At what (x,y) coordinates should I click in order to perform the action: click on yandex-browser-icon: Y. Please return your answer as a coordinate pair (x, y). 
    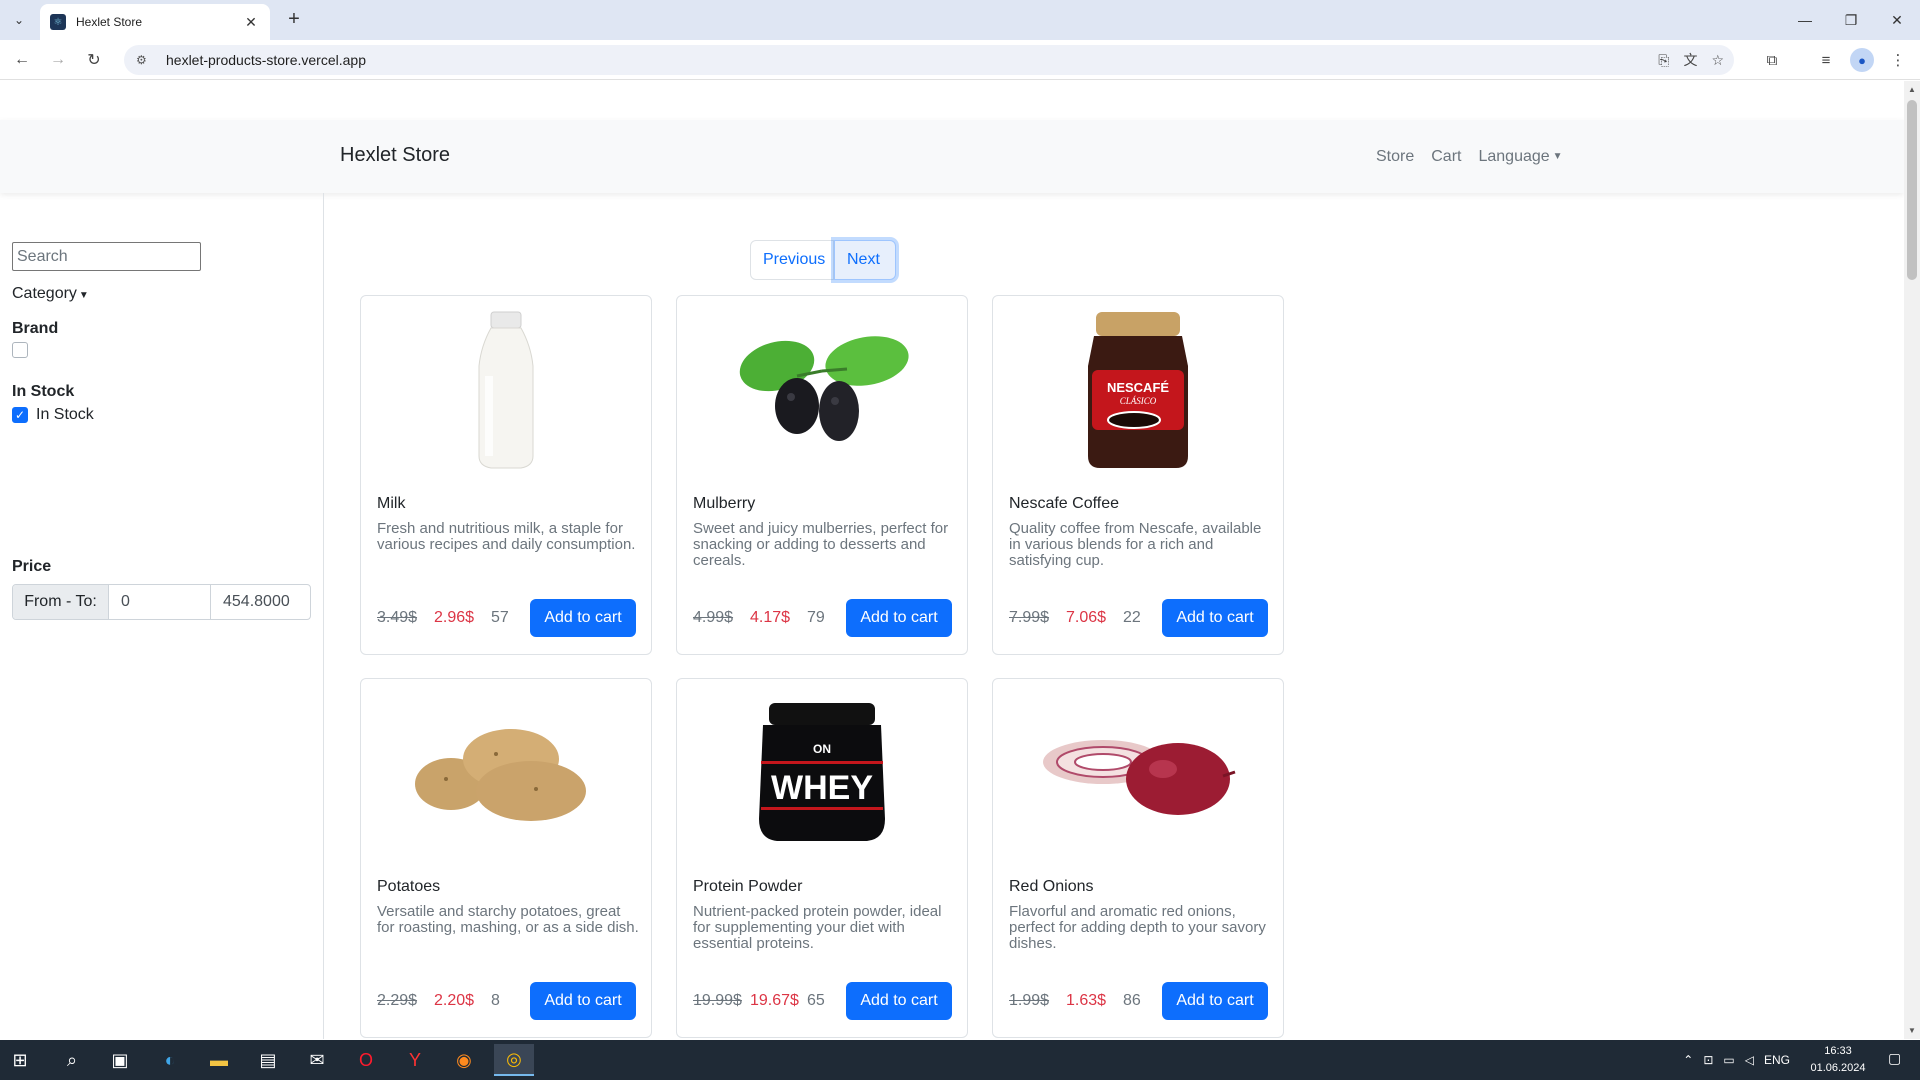
    Looking at the image, I should click on (415, 1060).